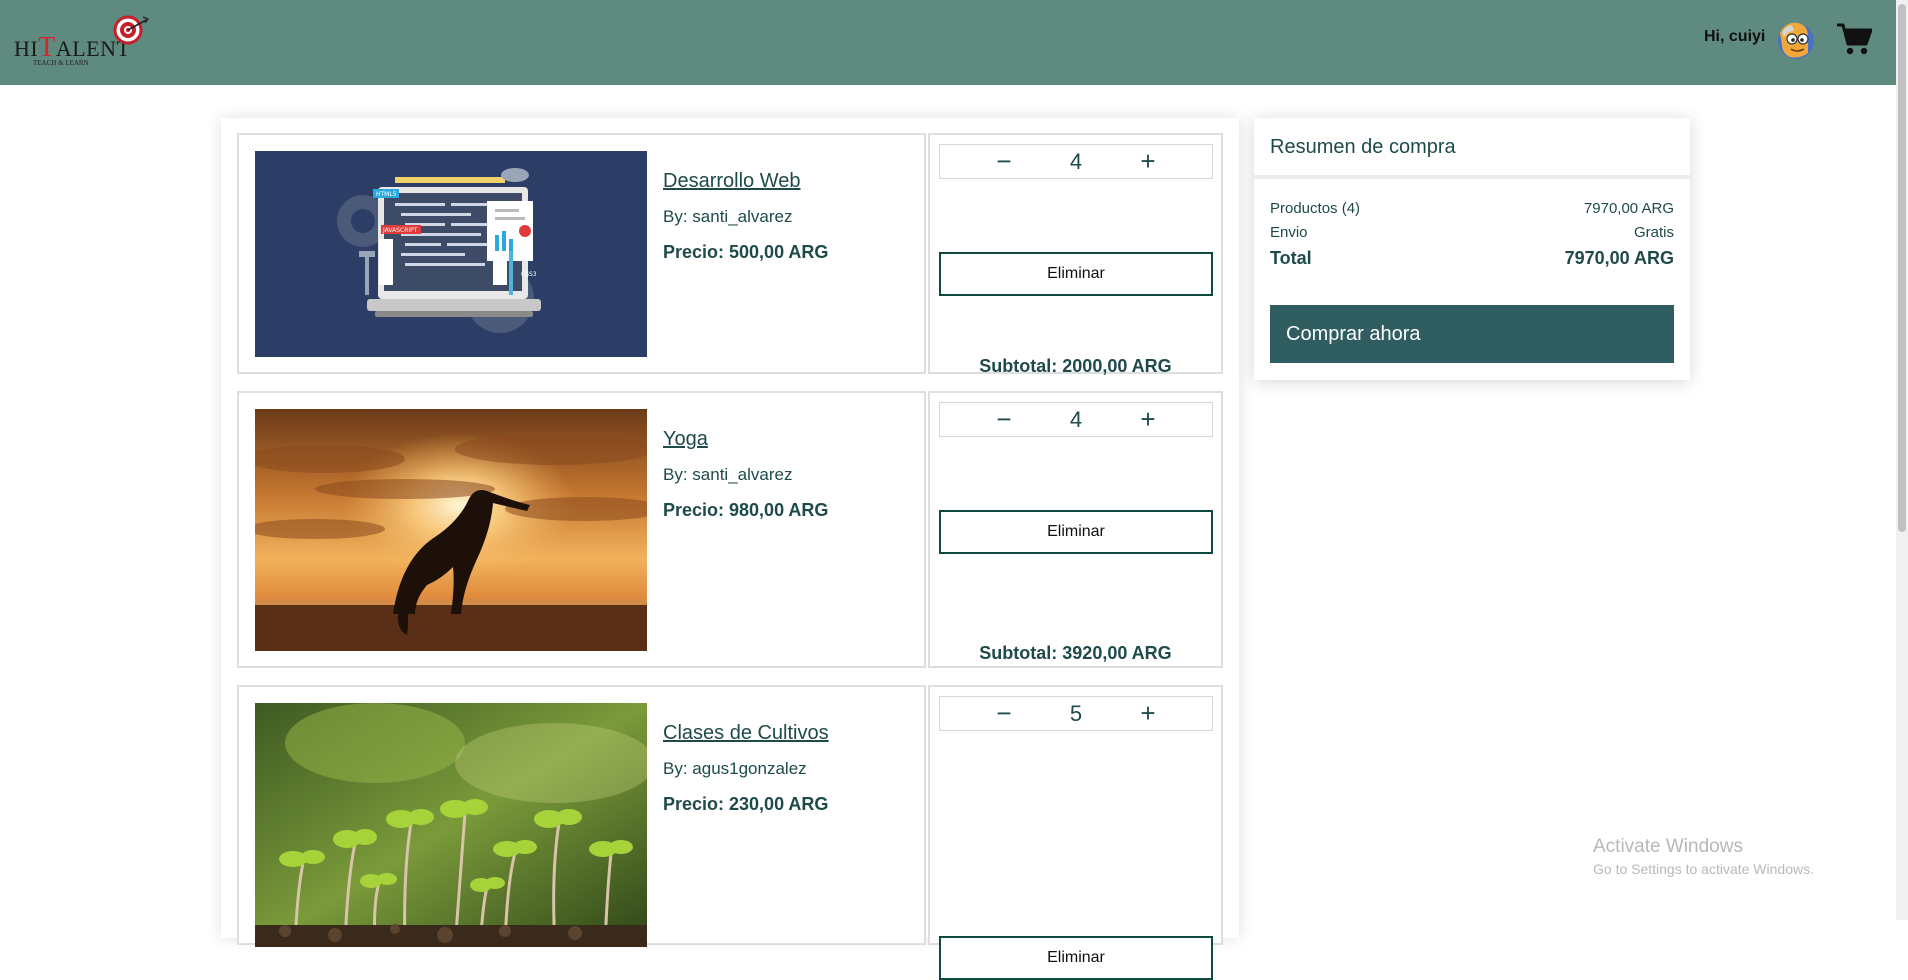 This screenshot has width=1908, height=980. I want to click on svg-text: JAVASCRIPT, so click(400, 230).